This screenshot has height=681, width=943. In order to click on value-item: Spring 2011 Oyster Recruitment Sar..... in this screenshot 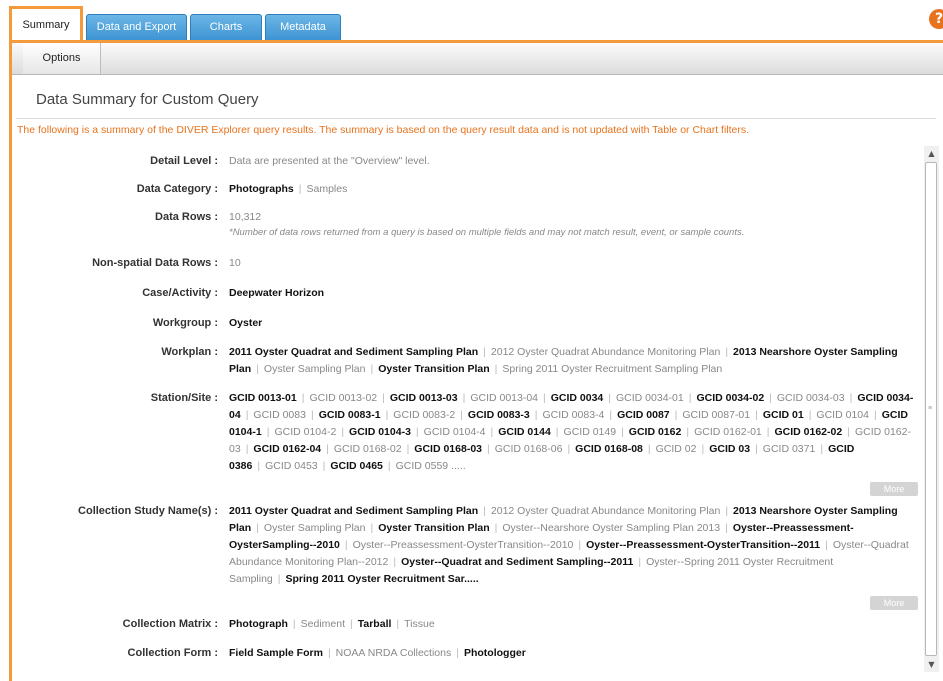, I will do `click(382, 579)`.